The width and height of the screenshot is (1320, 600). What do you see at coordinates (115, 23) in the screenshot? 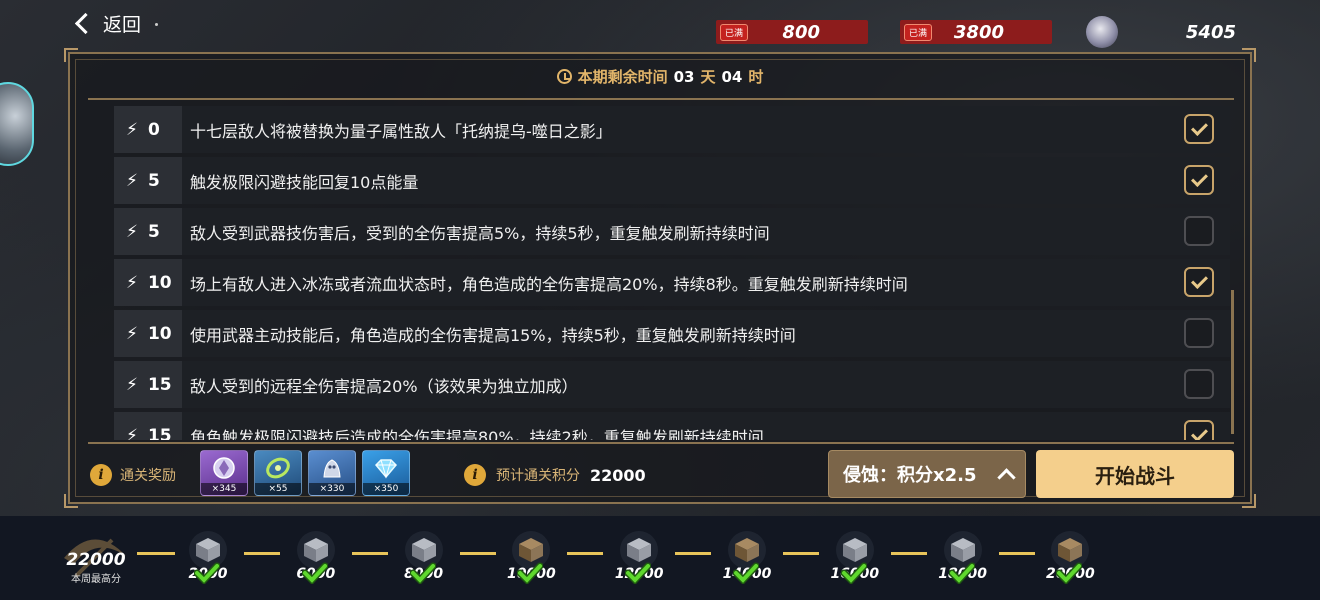
I see `back-button: 返回` at bounding box center [115, 23].